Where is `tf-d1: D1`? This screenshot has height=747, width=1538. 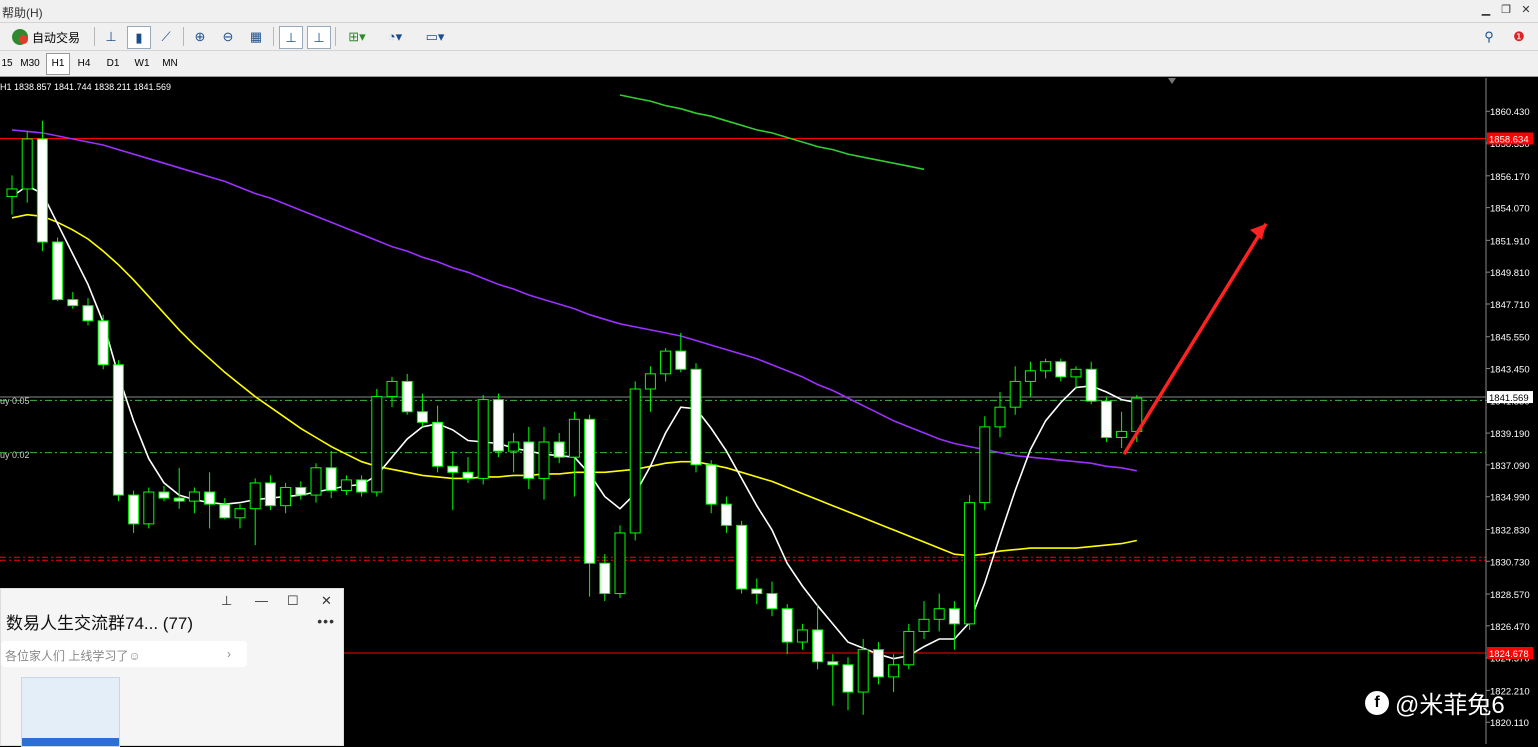
tf-d1: D1 is located at coordinates (113, 64).